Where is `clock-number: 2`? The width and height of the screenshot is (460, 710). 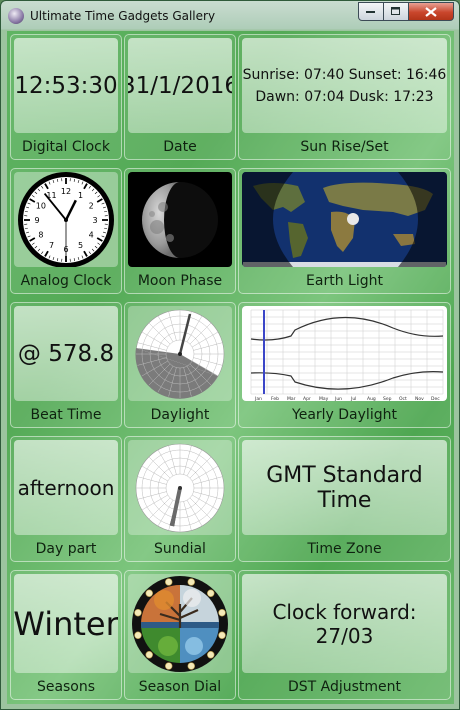
clock-number: 2 is located at coordinates (91, 205).